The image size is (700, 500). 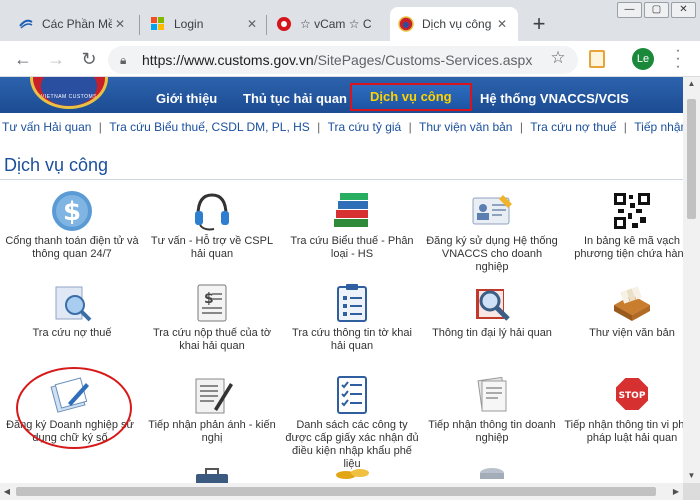 What do you see at coordinates (212, 431) in the screenshot?
I see `service-label: Tiếp nhận phản ánh - kiến nghị` at bounding box center [212, 431].